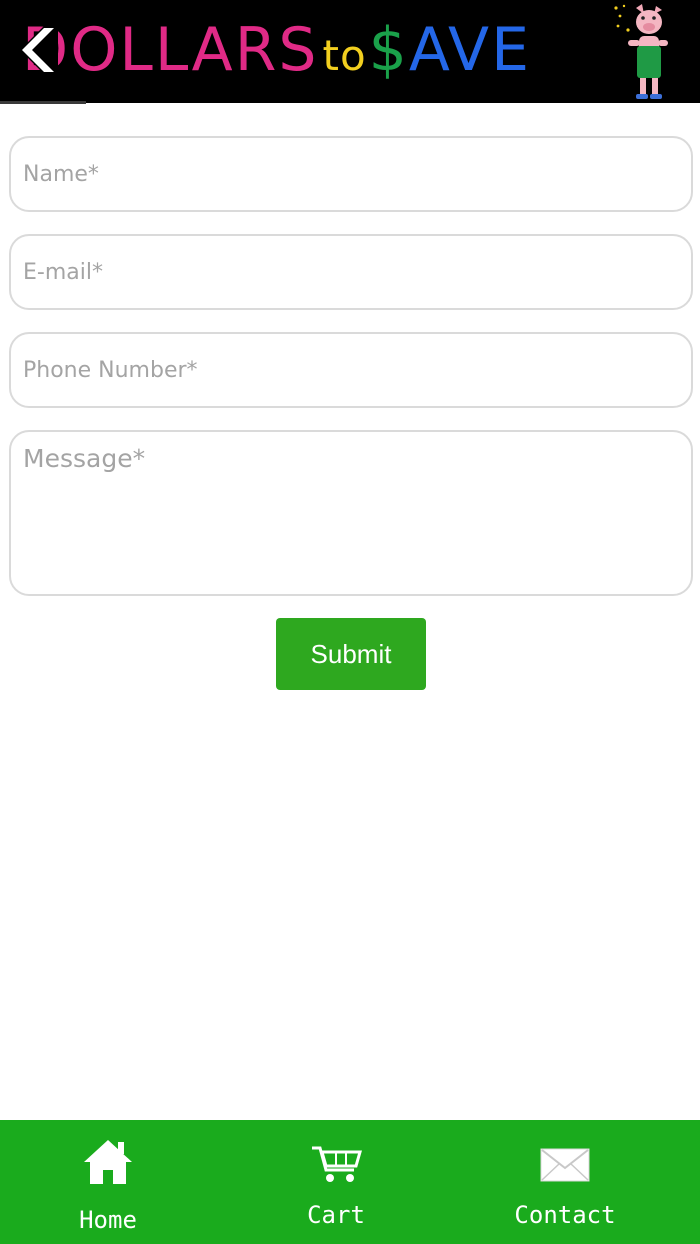 The height and width of the screenshot is (1244, 700). What do you see at coordinates (388, 50) in the screenshot?
I see `logo-dollar-sign-text: $` at bounding box center [388, 50].